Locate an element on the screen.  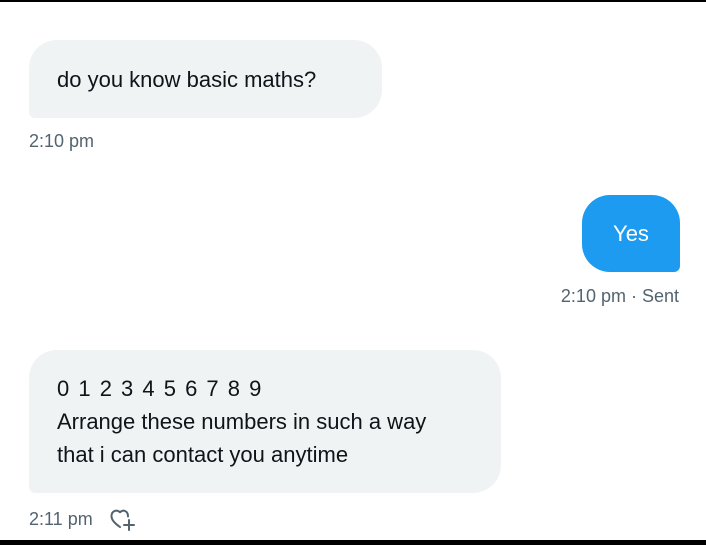
add-reaction-heart-icon is located at coordinates (122, 519).